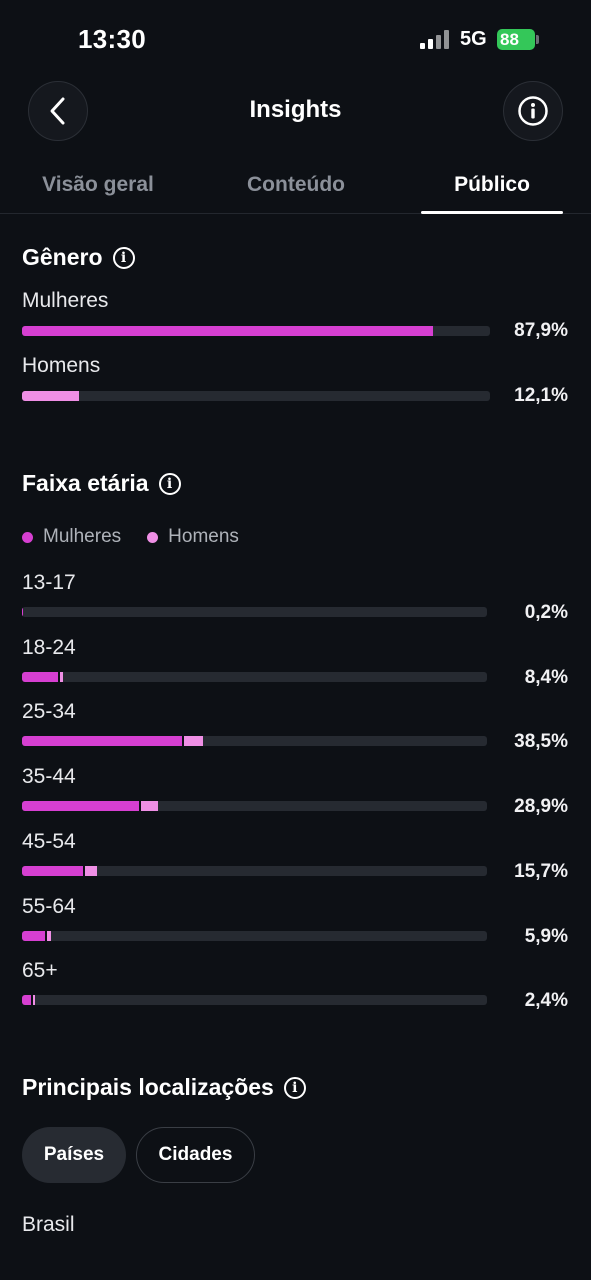 Image resolution: width=591 pixels, height=1280 pixels. Describe the element at coordinates (49, 776) in the screenshot. I see `age-label: 35-44` at that location.